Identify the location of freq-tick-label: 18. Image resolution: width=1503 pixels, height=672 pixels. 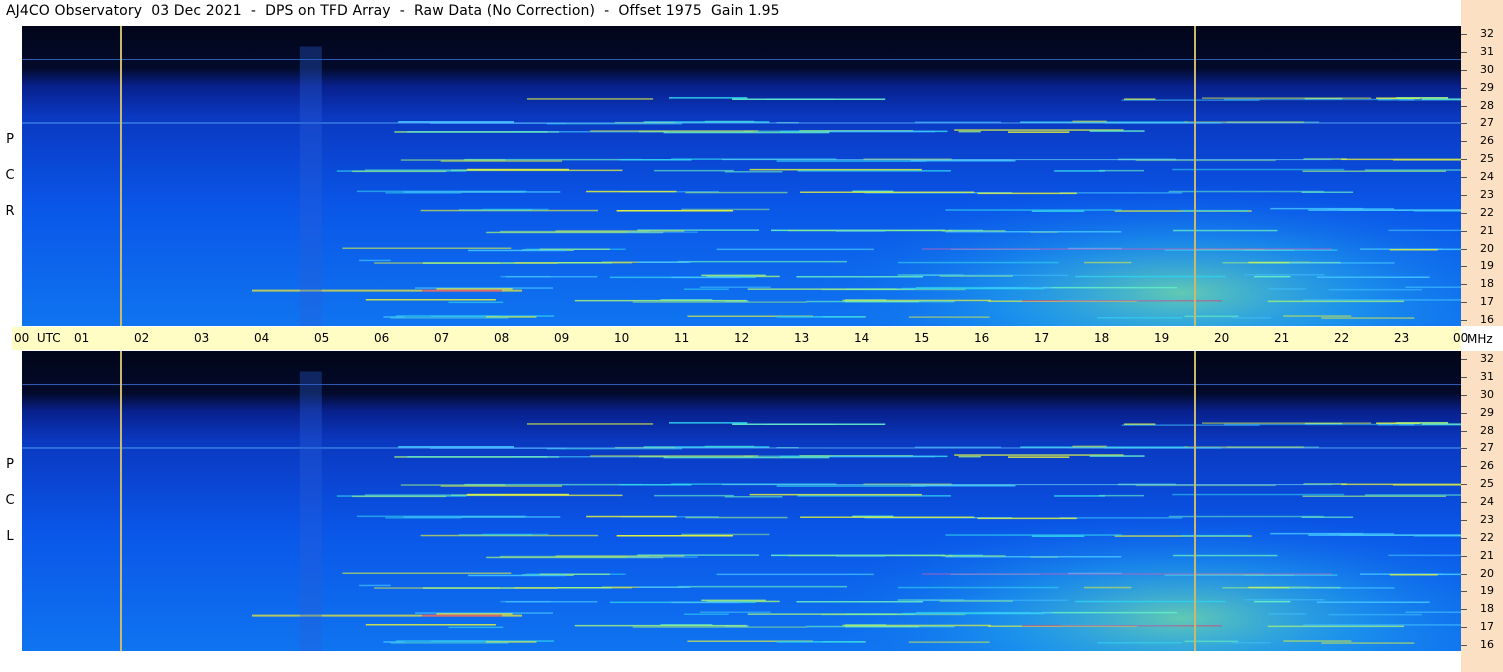
(1487, 284).